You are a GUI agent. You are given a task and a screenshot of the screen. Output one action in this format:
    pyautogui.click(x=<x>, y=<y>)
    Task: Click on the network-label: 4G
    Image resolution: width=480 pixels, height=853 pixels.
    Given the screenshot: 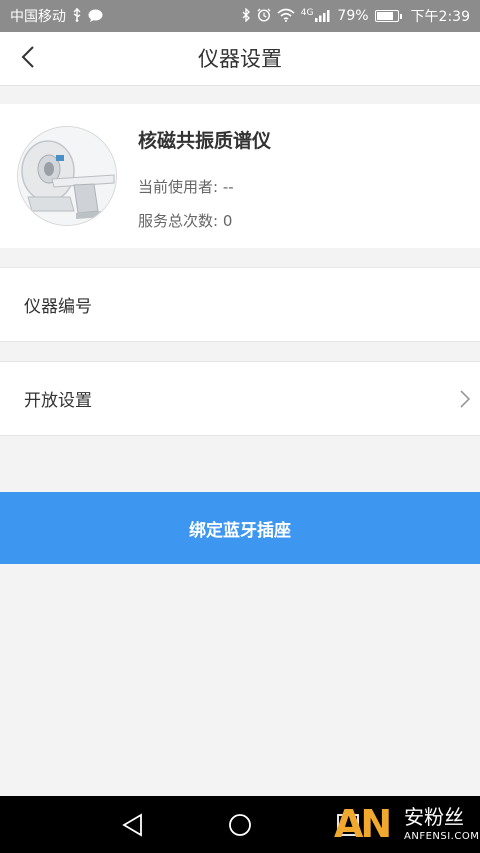 What is the action you would take?
    pyautogui.click(x=307, y=13)
    